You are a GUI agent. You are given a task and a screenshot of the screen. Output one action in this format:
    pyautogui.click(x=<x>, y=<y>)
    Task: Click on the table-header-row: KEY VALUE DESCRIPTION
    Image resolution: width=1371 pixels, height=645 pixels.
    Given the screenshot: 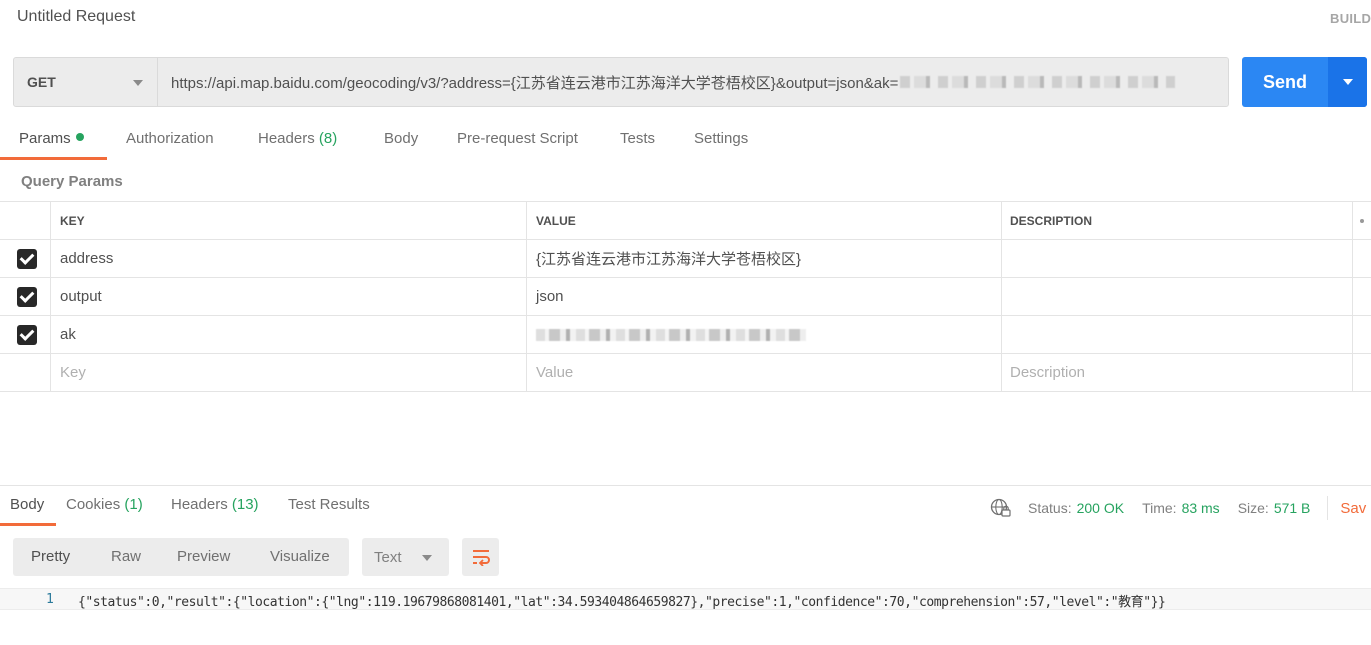 What is the action you would take?
    pyautogui.click(x=685, y=221)
    